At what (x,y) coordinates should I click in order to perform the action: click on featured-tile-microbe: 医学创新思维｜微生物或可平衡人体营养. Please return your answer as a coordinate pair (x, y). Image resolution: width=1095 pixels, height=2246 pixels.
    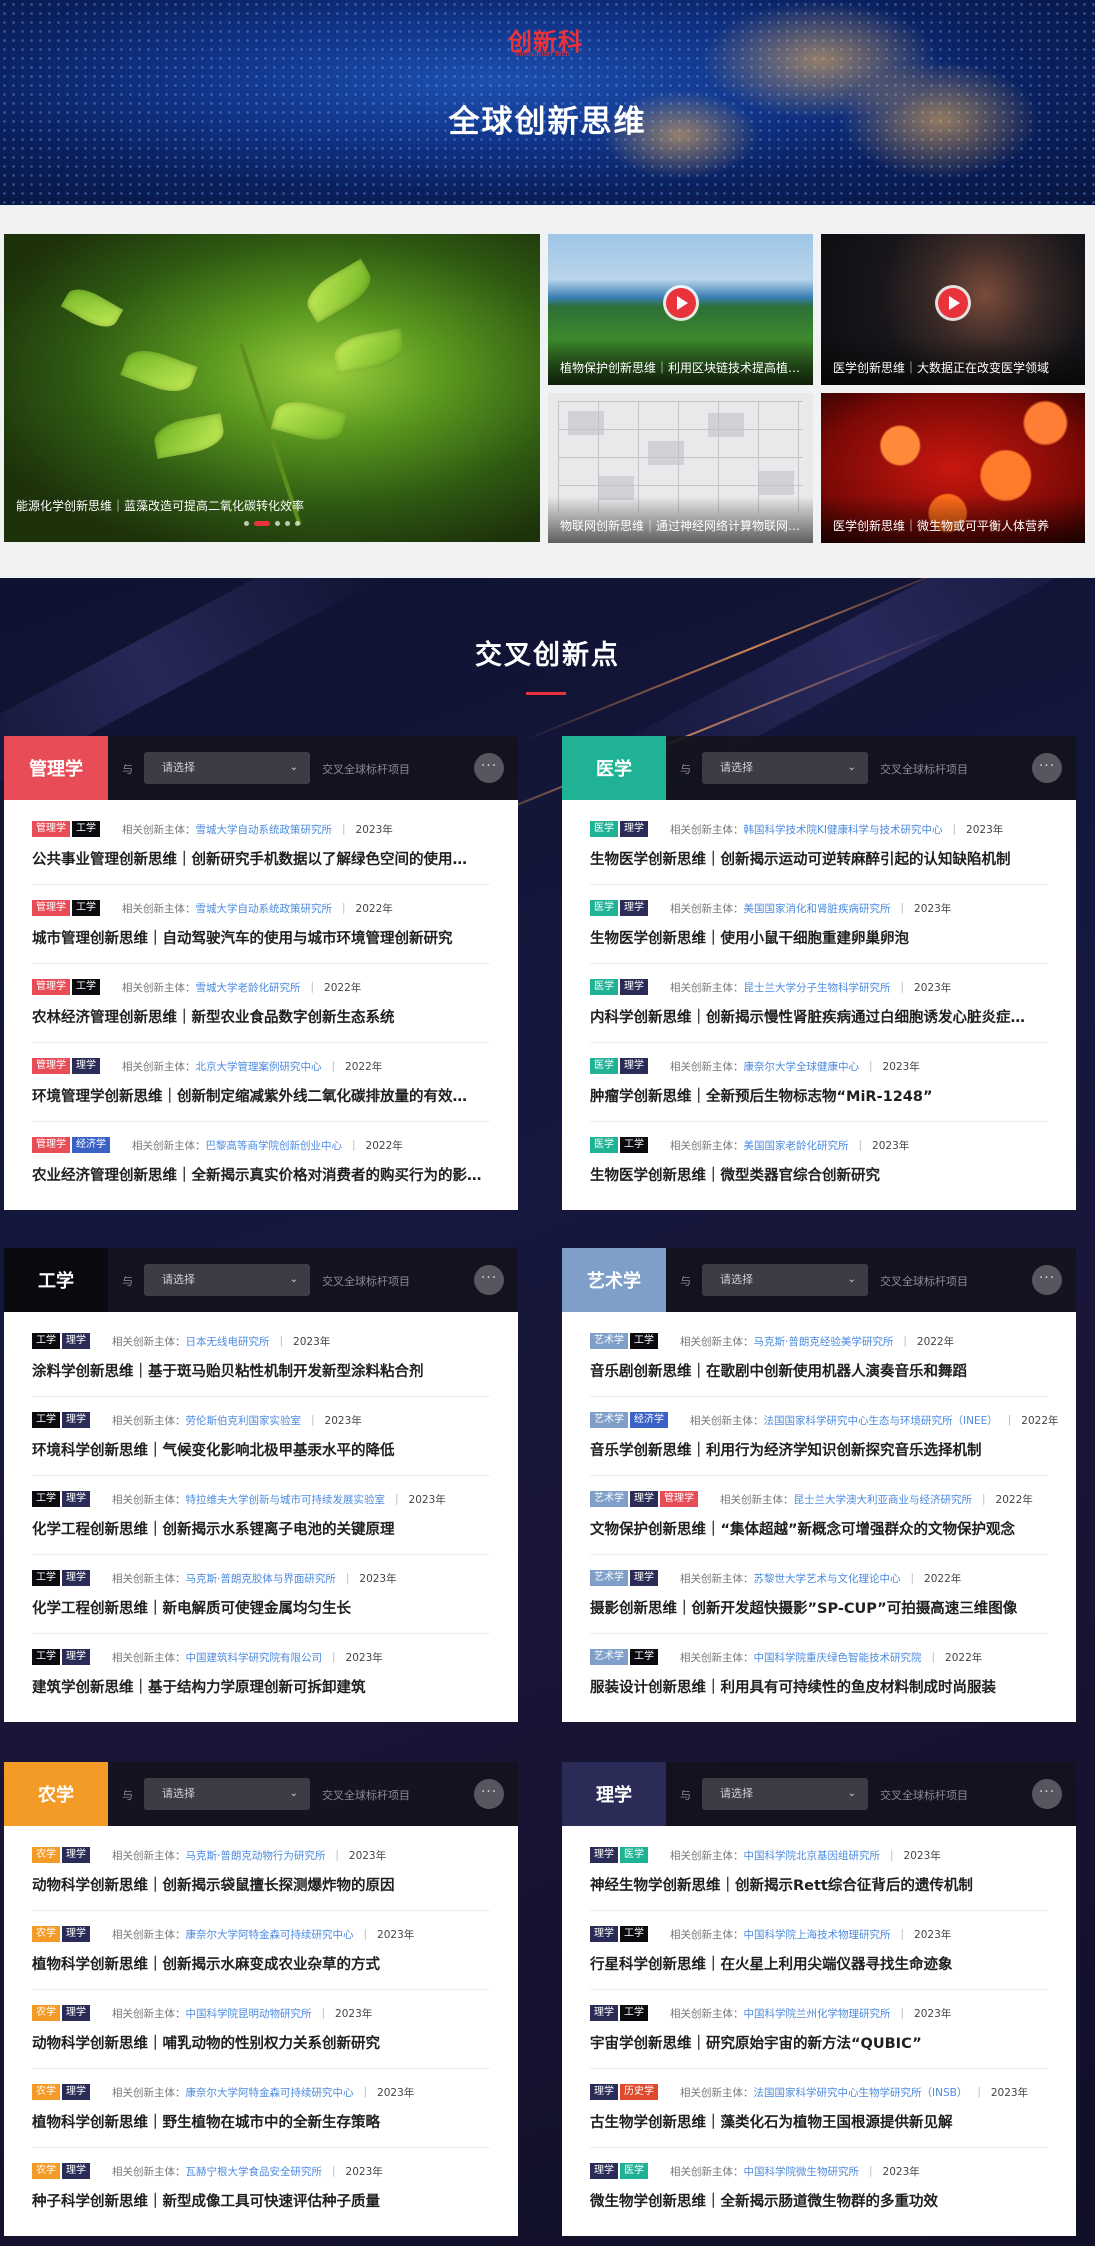
    Looking at the image, I should click on (953, 468).